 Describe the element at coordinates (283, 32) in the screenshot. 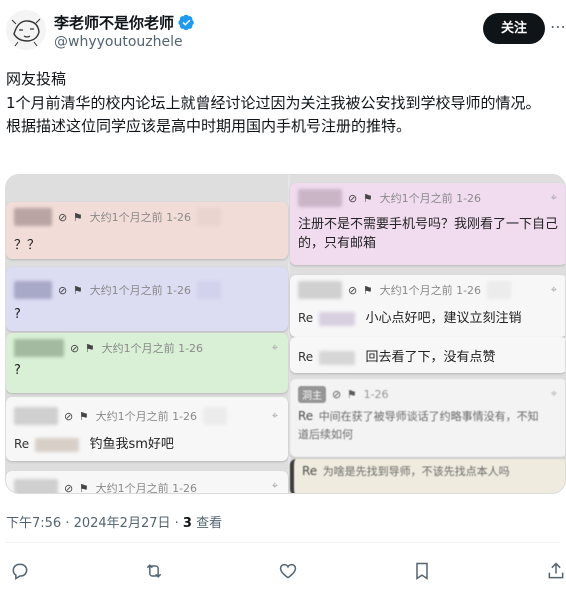

I see `tweet-header: 李老师不是你老师 @whyyoutouzhele 关注 ⋯` at that location.